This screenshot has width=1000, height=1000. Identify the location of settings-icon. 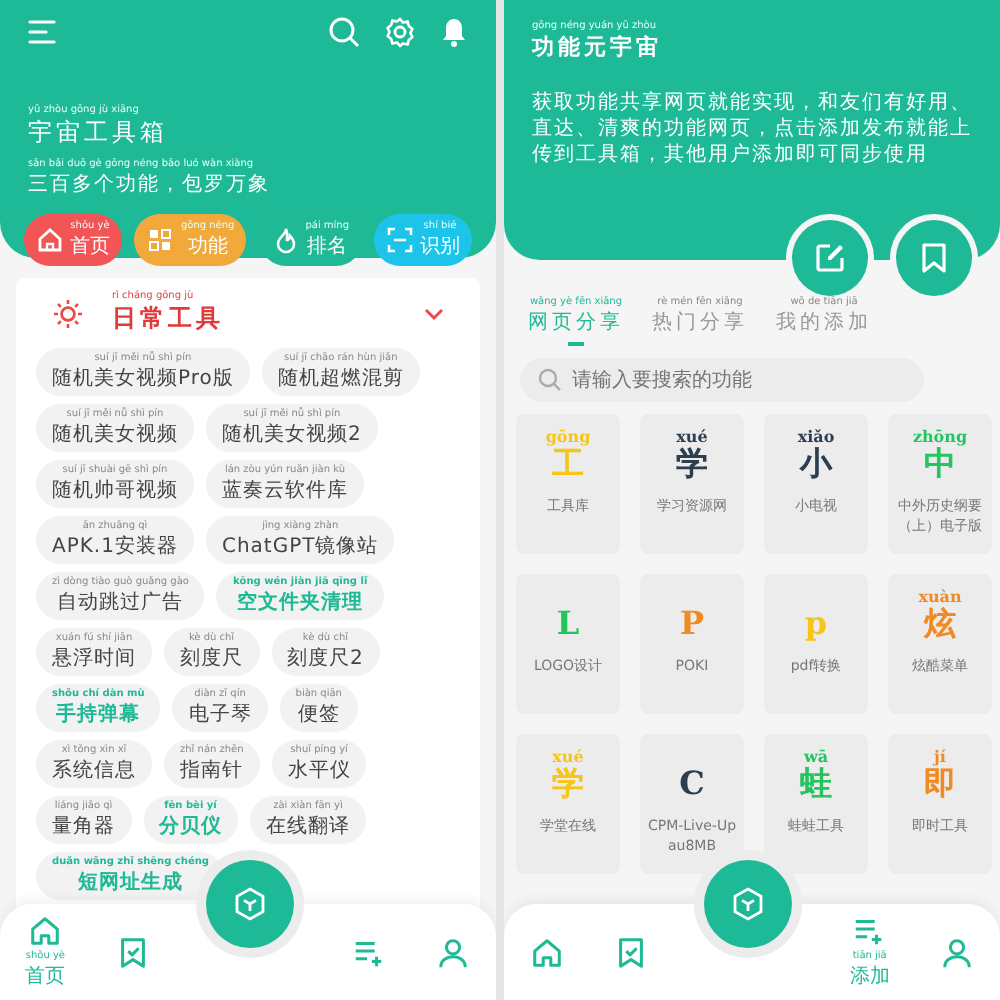
(400, 32).